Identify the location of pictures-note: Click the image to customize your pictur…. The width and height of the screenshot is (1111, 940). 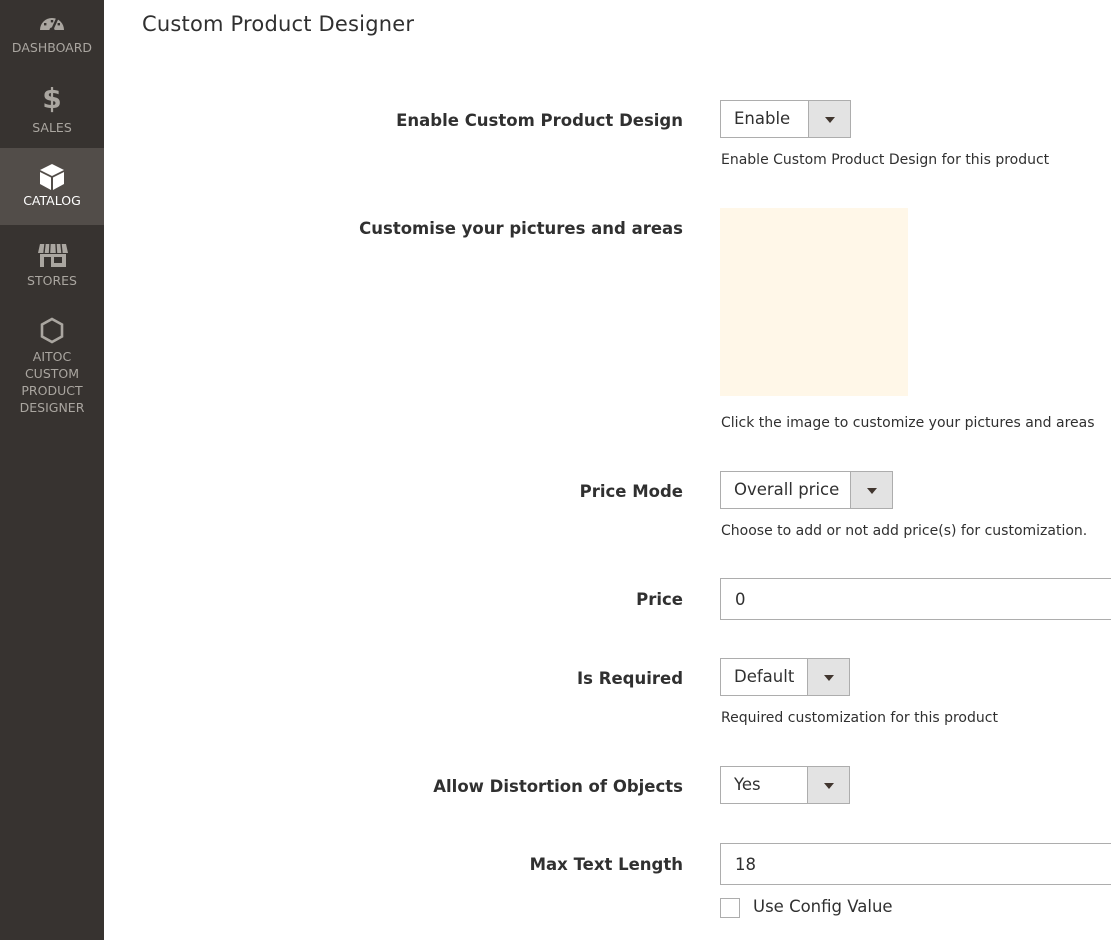
(908, 423).